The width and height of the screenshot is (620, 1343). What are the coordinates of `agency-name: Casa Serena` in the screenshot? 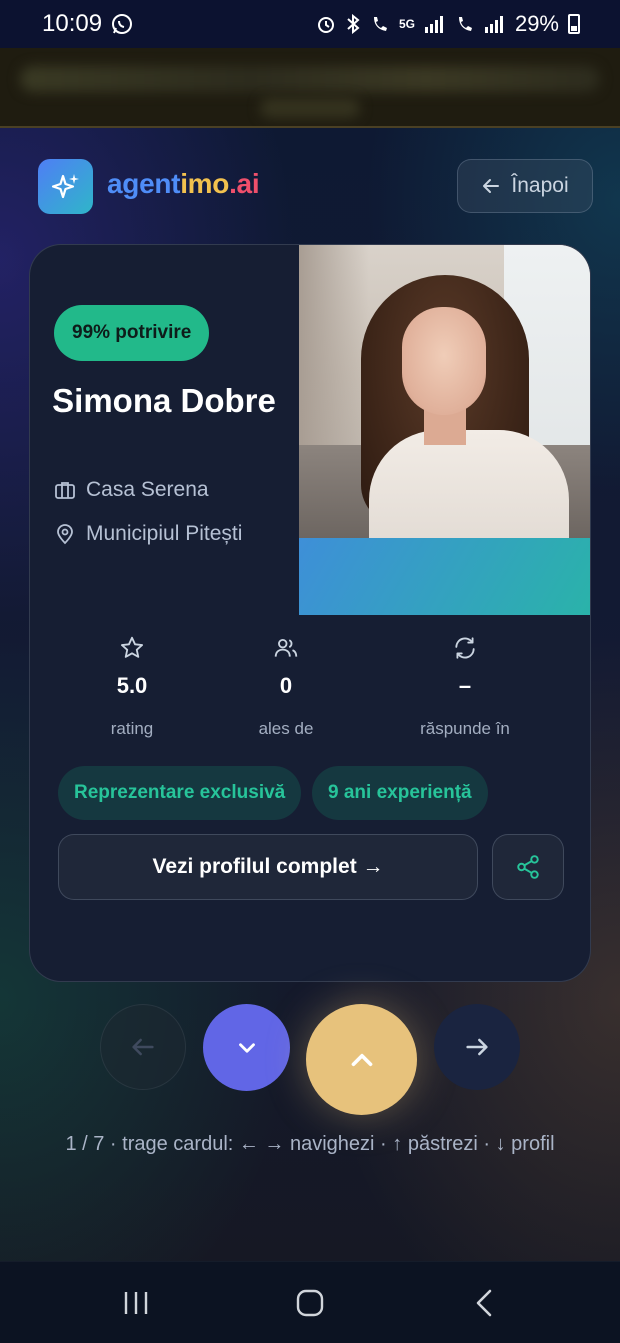 It's located at (147, 489).